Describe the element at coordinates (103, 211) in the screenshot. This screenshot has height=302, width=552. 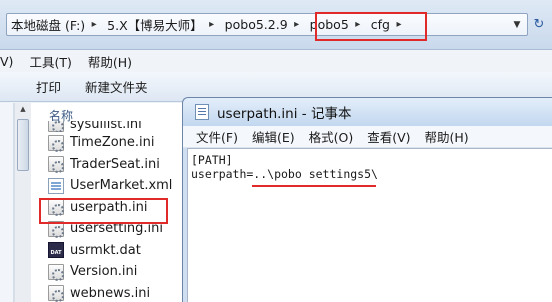
I see `file-highlight-box` at that location.